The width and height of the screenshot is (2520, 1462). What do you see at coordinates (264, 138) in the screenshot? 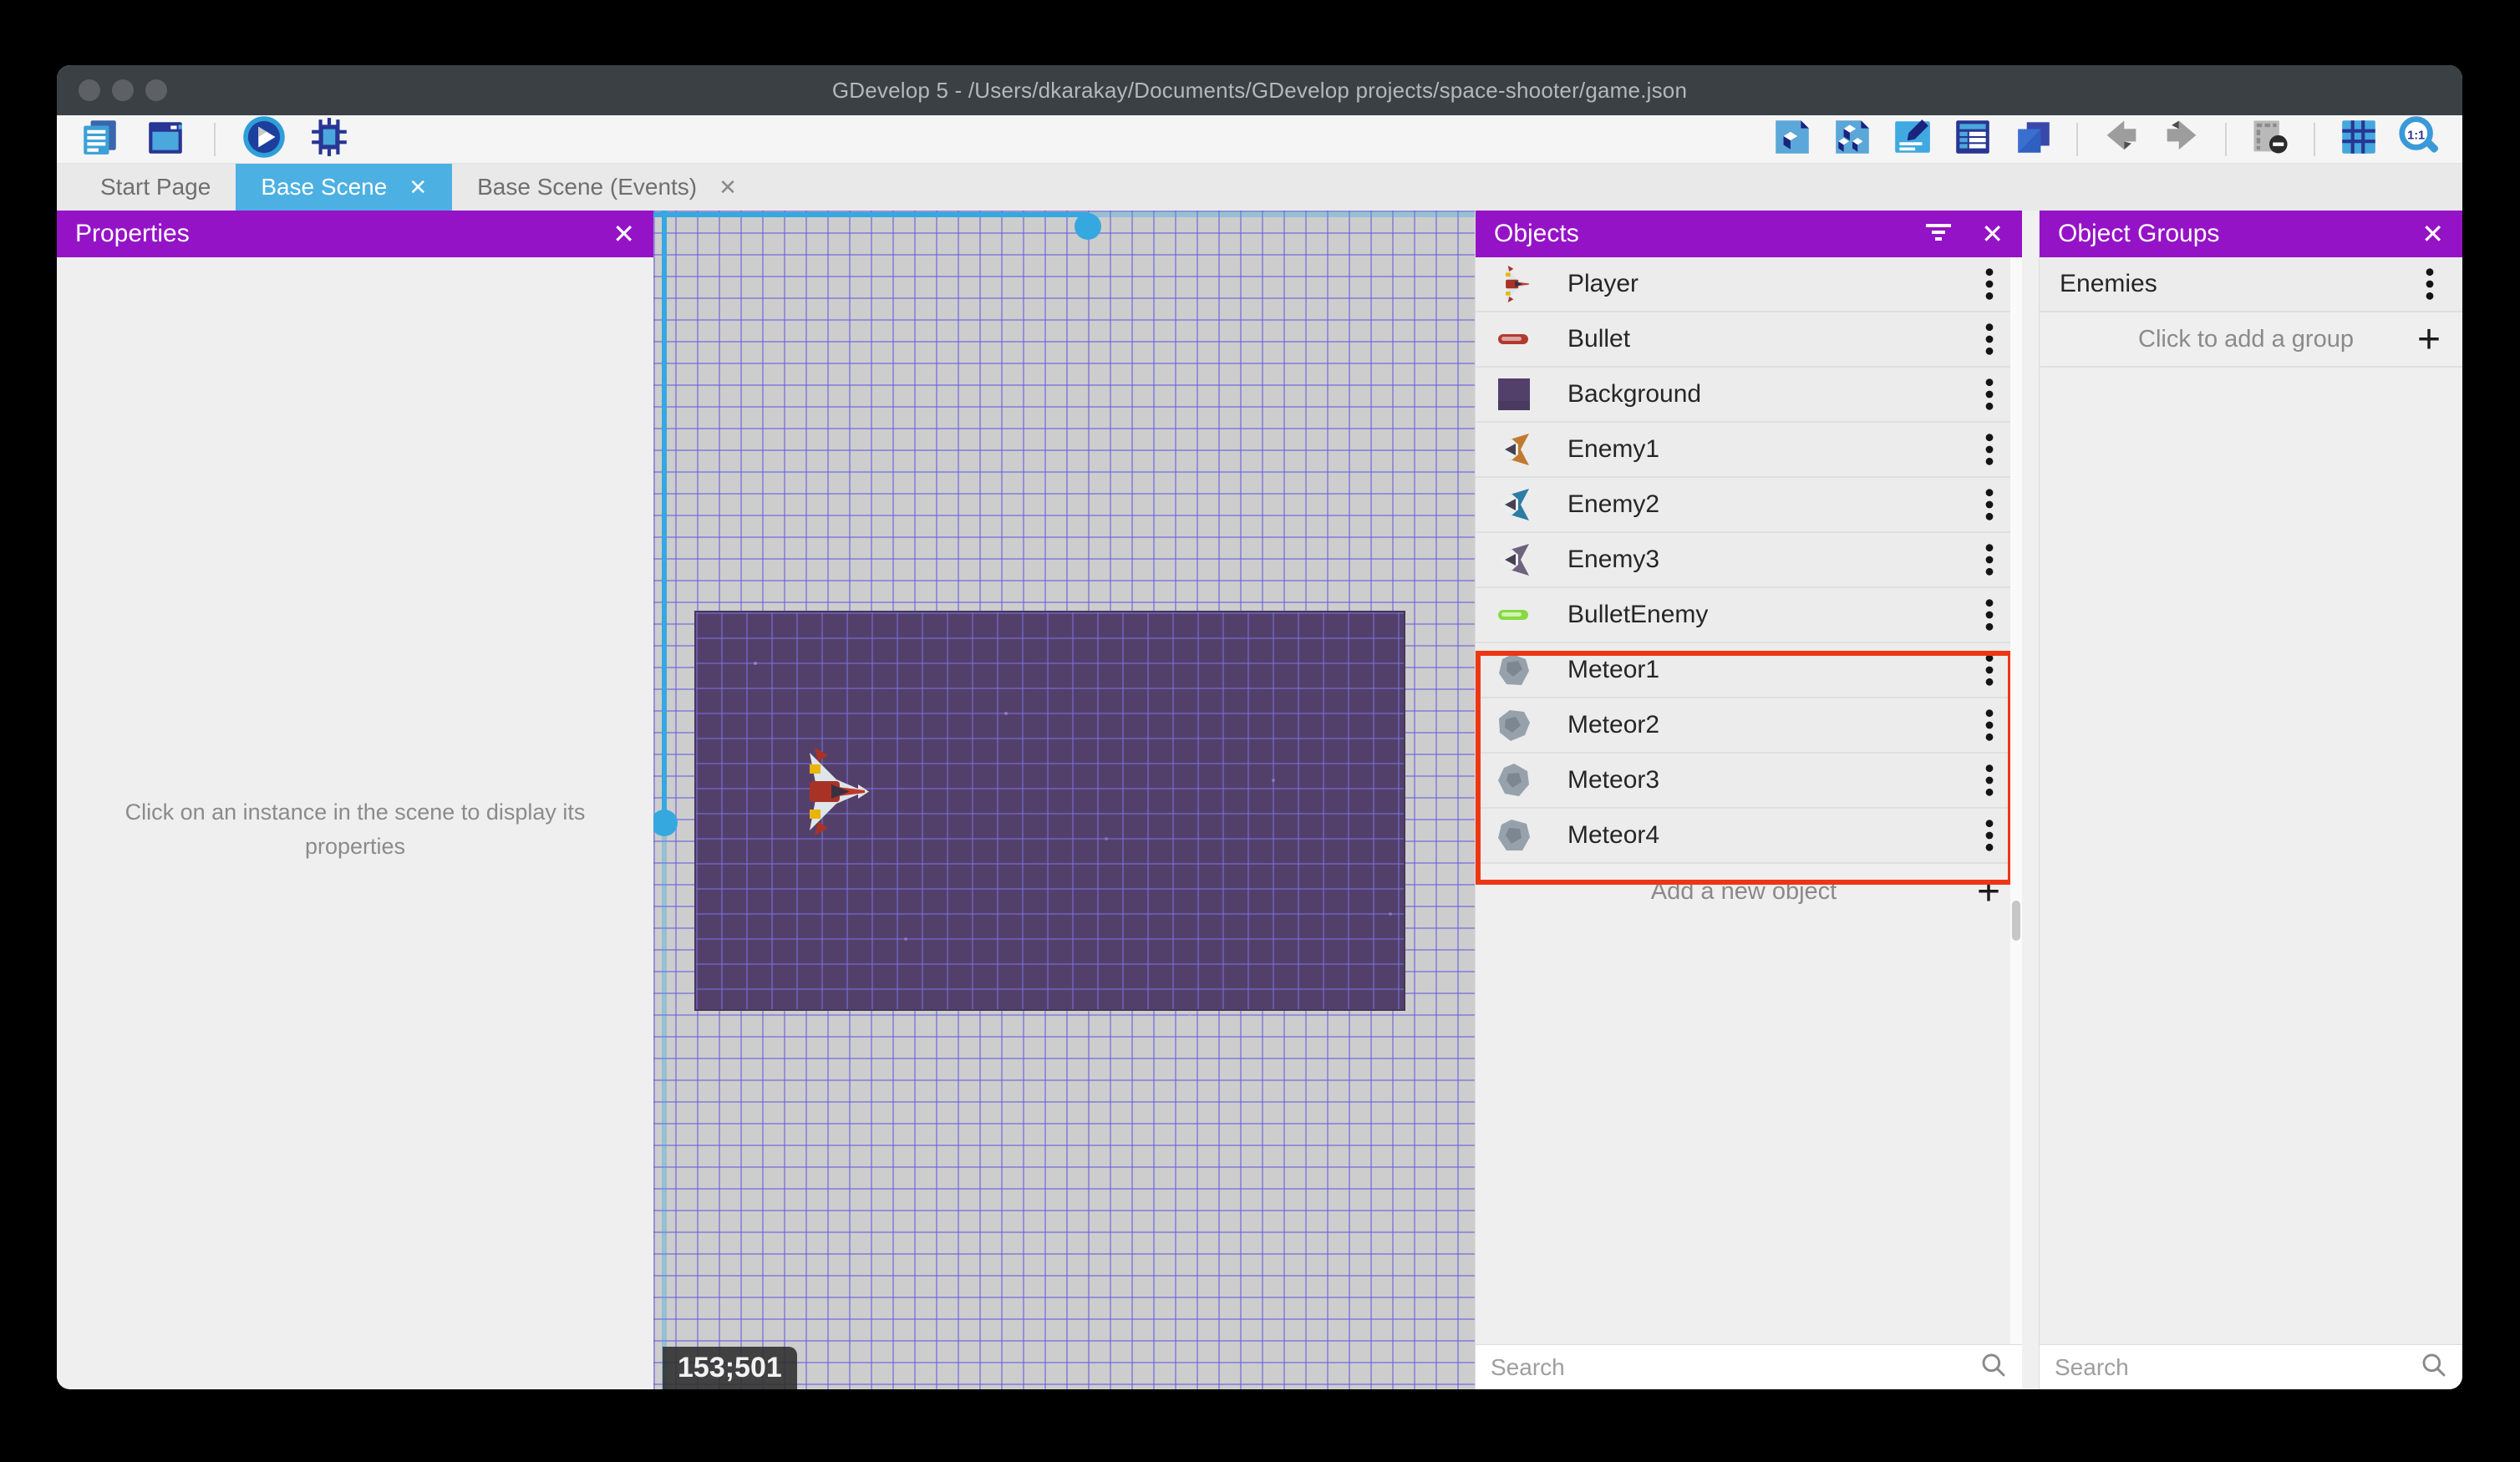
I see `play-scene-button` at bounding box center [264, 138].